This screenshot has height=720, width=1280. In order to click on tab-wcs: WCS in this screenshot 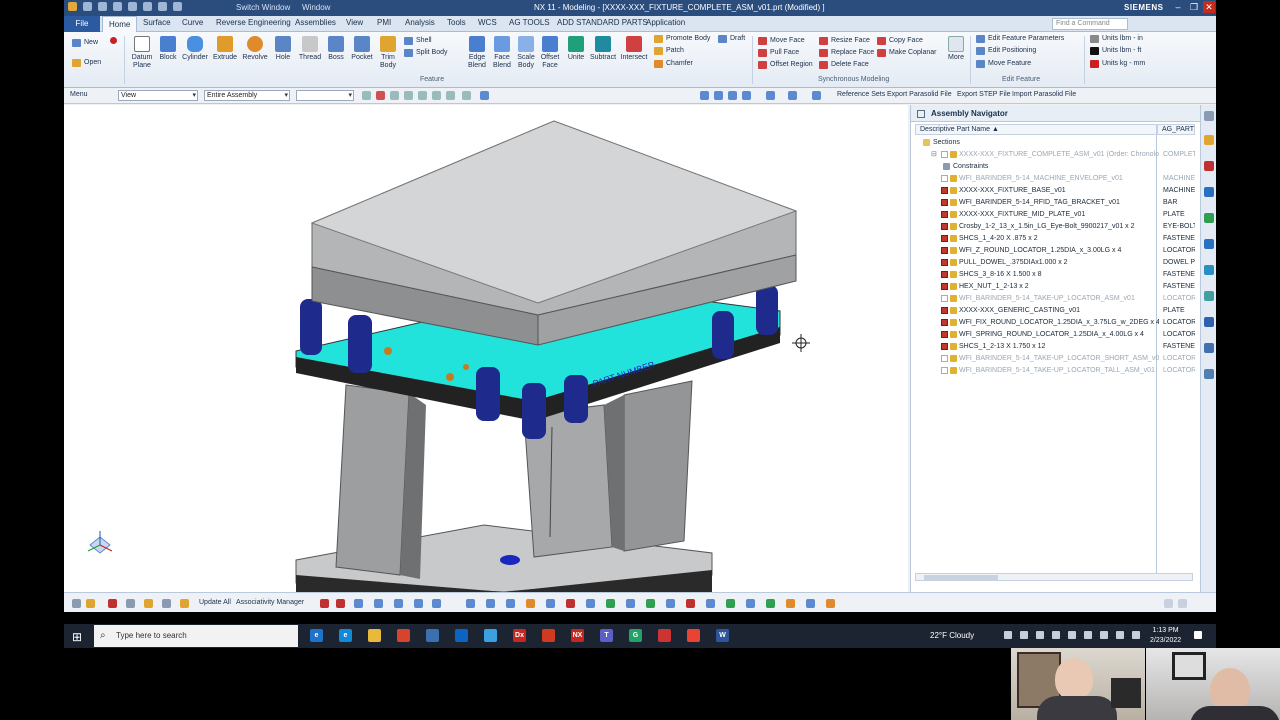, I will do `click(487, 22)`.